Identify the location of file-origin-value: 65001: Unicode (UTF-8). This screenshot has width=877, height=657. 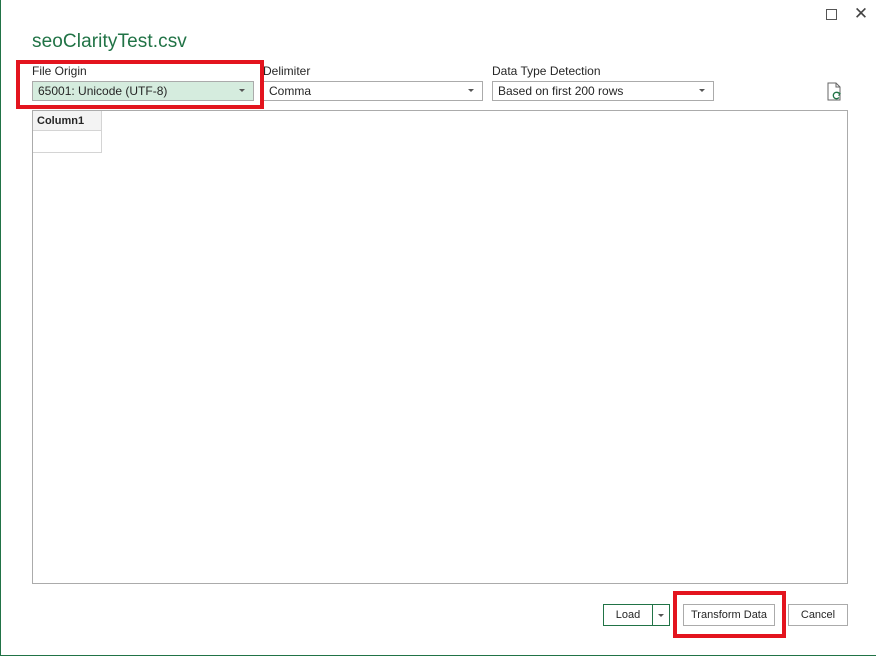
(103, 91).